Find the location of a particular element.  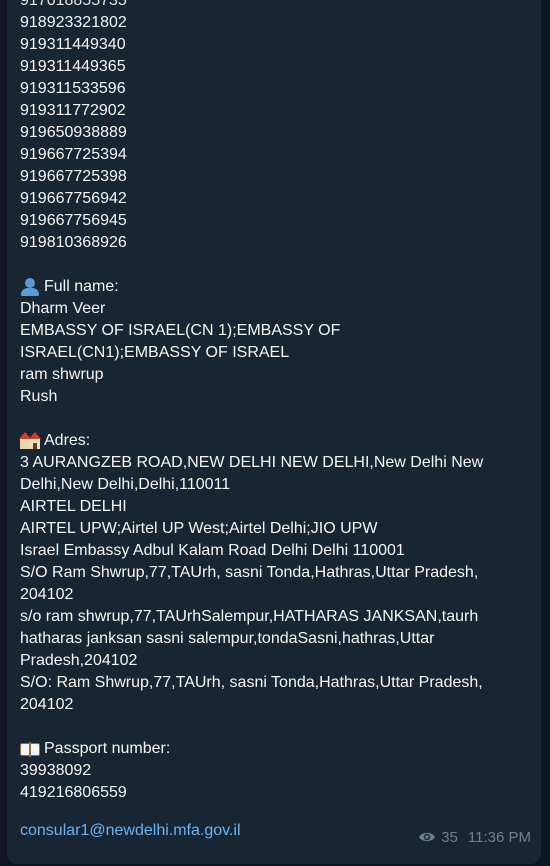

address-heading: Adres: is located at coordinates (280, 441).